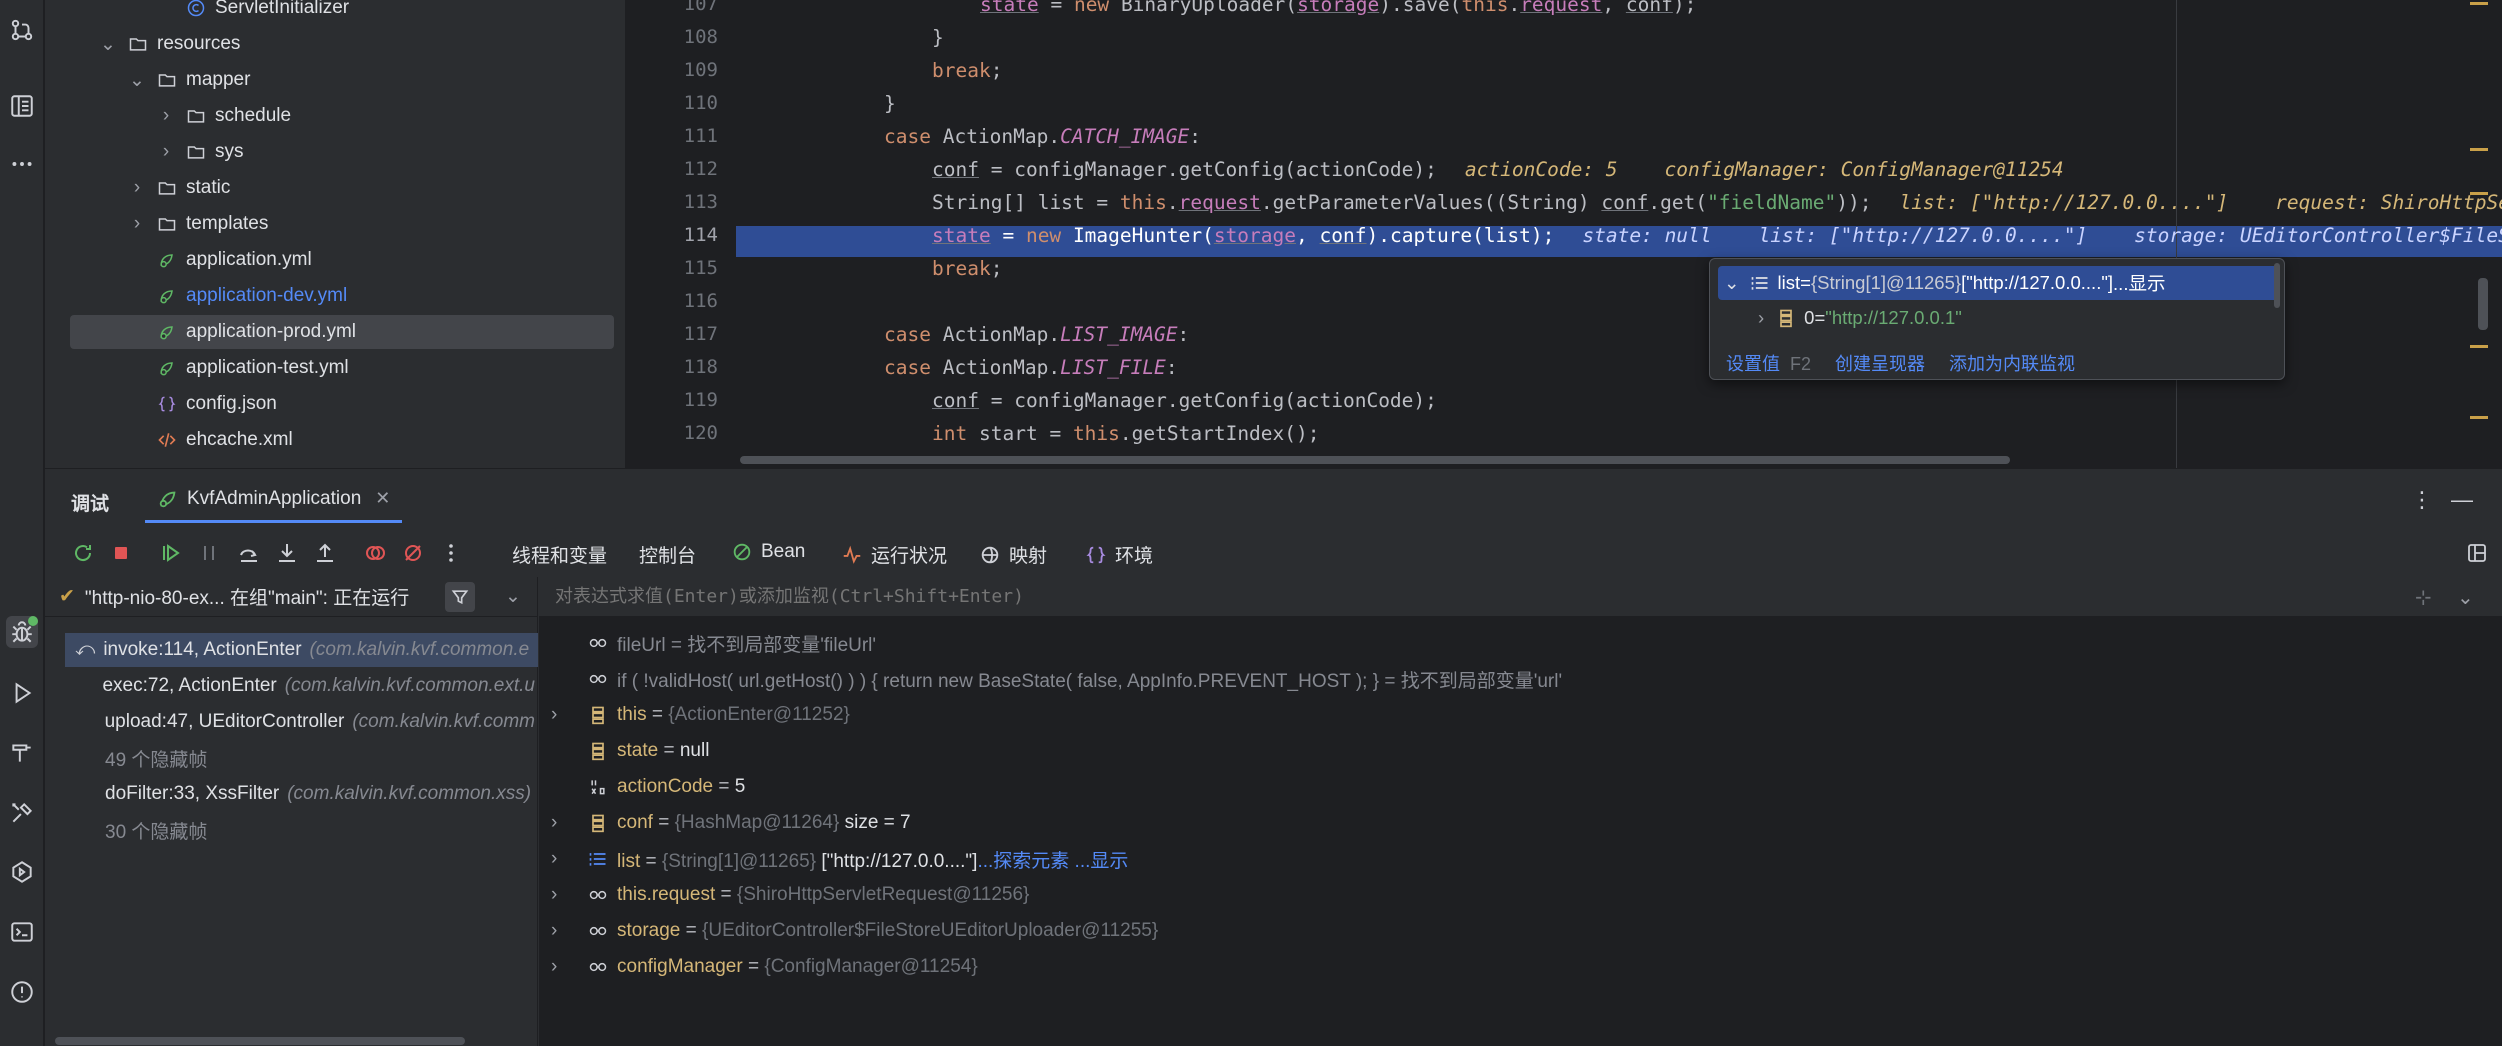 Image resolution: width=2502 pixels, height=1046 pixels. What do you see at coordinates (335, 440) in the screenshot?
I see `tree-item: ehcache.xml` at bounding box center [335, 440].